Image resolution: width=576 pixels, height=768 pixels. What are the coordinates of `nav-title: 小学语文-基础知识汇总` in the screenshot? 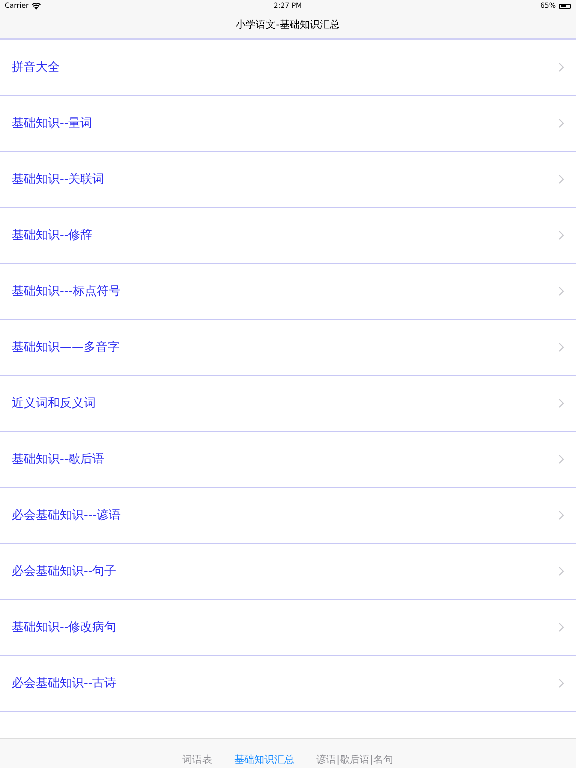 It's located at (288, 25).